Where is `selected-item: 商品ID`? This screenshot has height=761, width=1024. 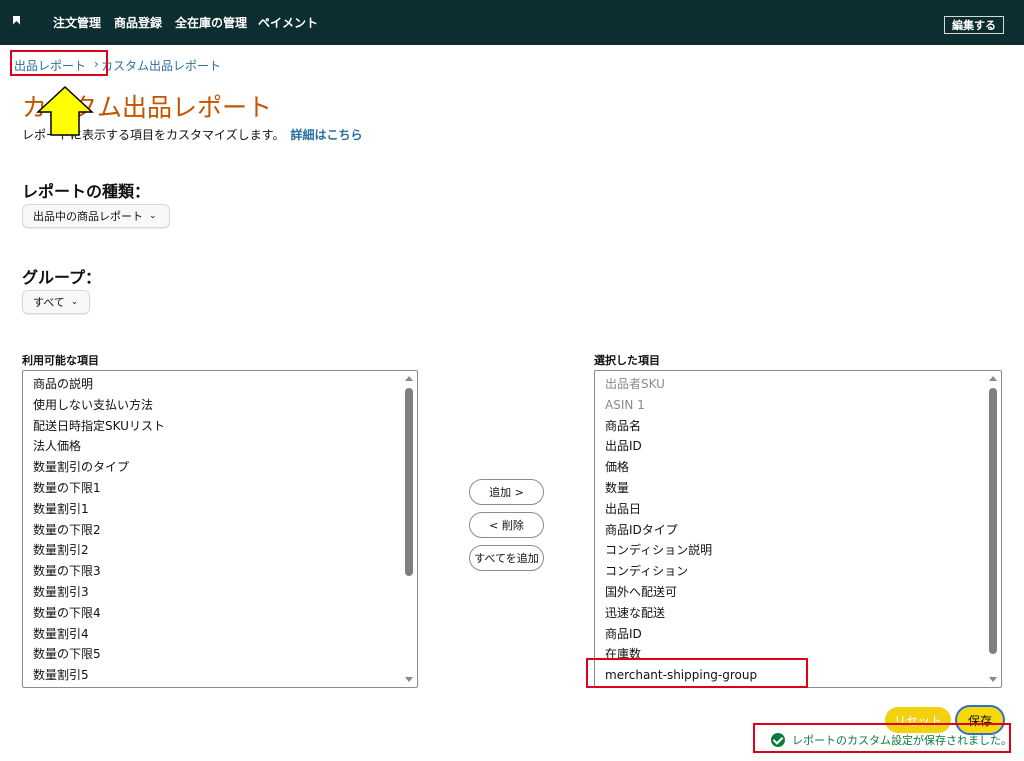 selected-item: 商品ID is located at coordinates (803, 634).